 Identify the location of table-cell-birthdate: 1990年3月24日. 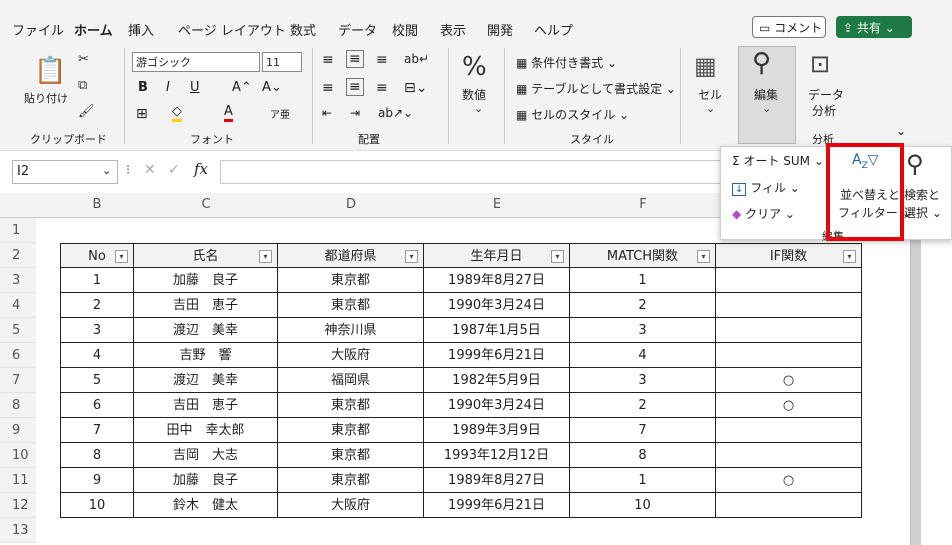
(497, 405).